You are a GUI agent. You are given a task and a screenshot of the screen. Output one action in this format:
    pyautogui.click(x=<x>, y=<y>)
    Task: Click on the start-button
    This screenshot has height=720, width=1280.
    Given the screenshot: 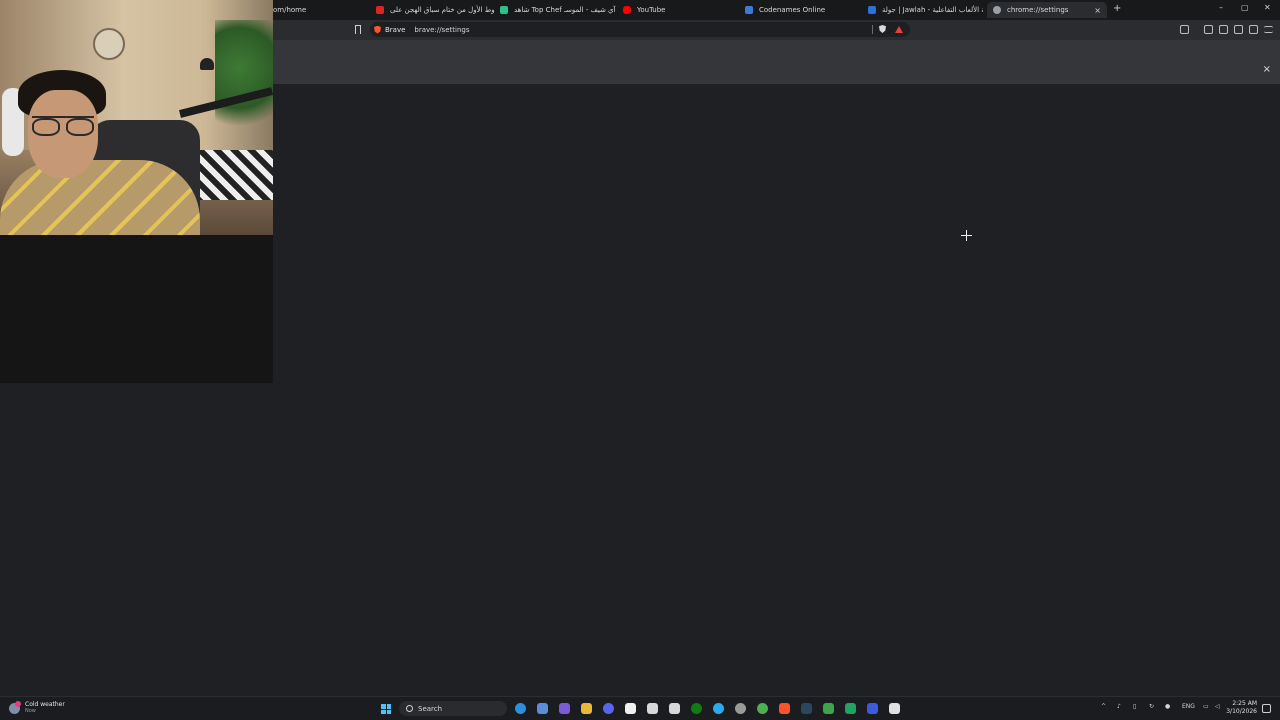 What is the action you would take?
    pyautogui.click(x=386, y=709)
    